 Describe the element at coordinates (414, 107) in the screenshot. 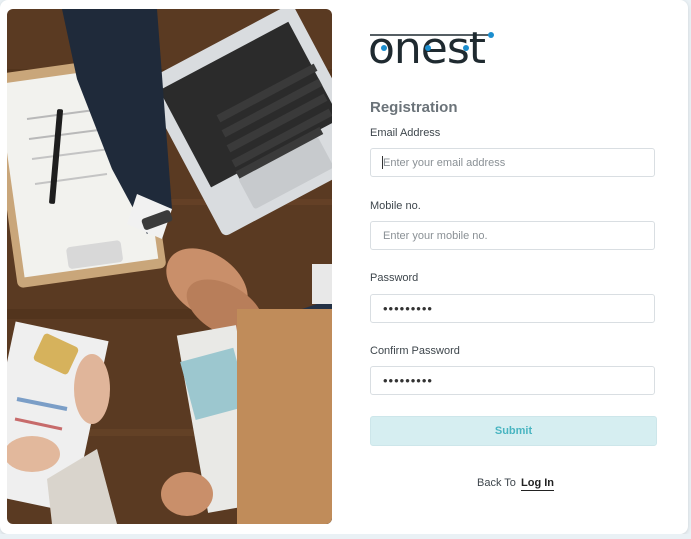

I see `form-title: Registration` at that location.